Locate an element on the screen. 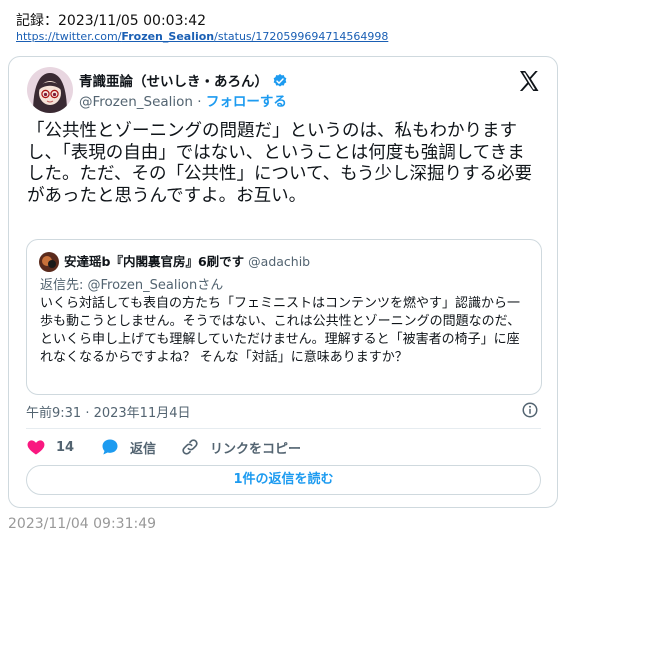 This screenshot has width=660, height=660. verified-badge-icon is located at coordinates (280, 80).